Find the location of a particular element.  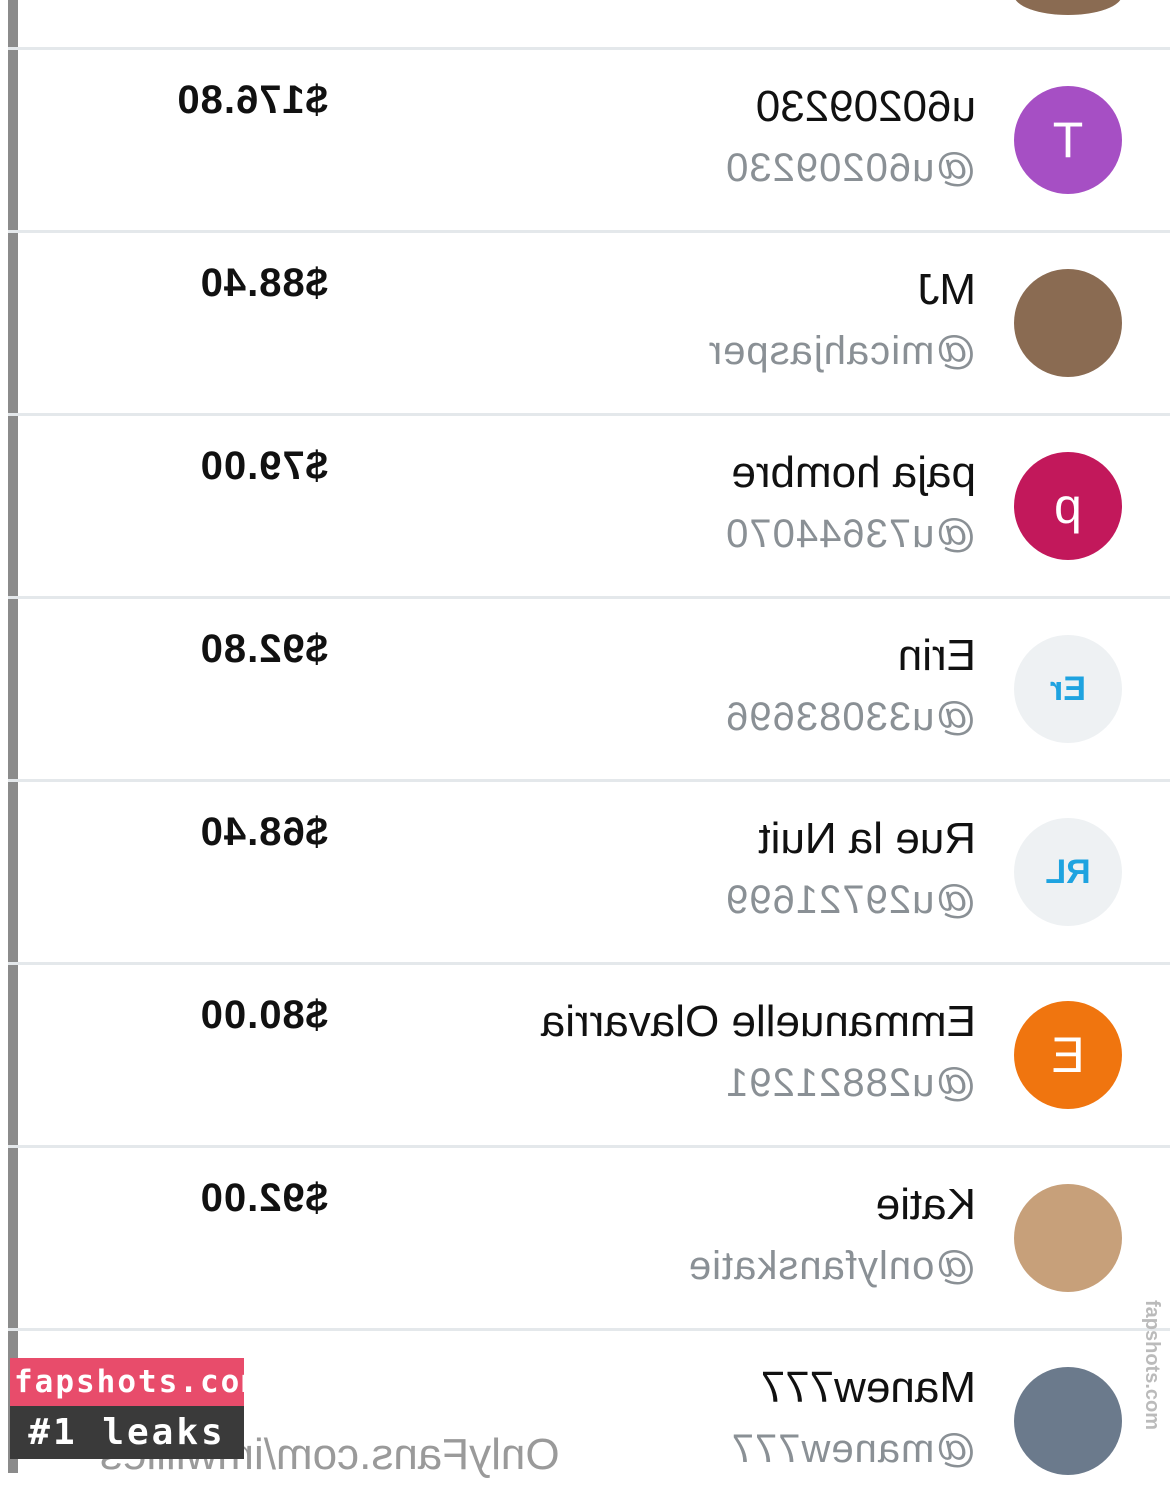

amount: $79.00 is located at coordinates (263, 466).